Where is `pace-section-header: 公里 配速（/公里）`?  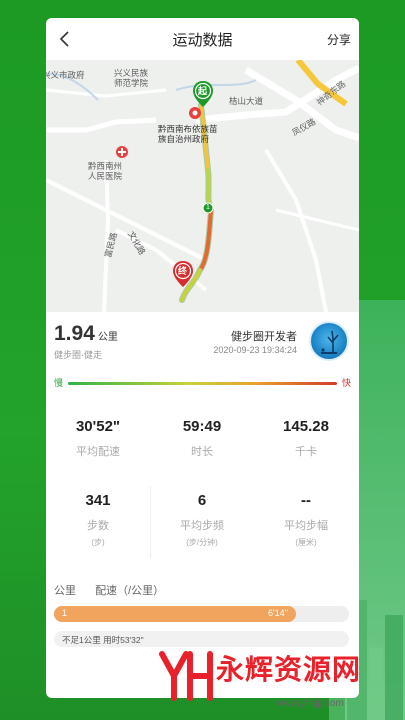
pace-section-header: 公里 配速（/公里） is located at coordinates (117, 590).